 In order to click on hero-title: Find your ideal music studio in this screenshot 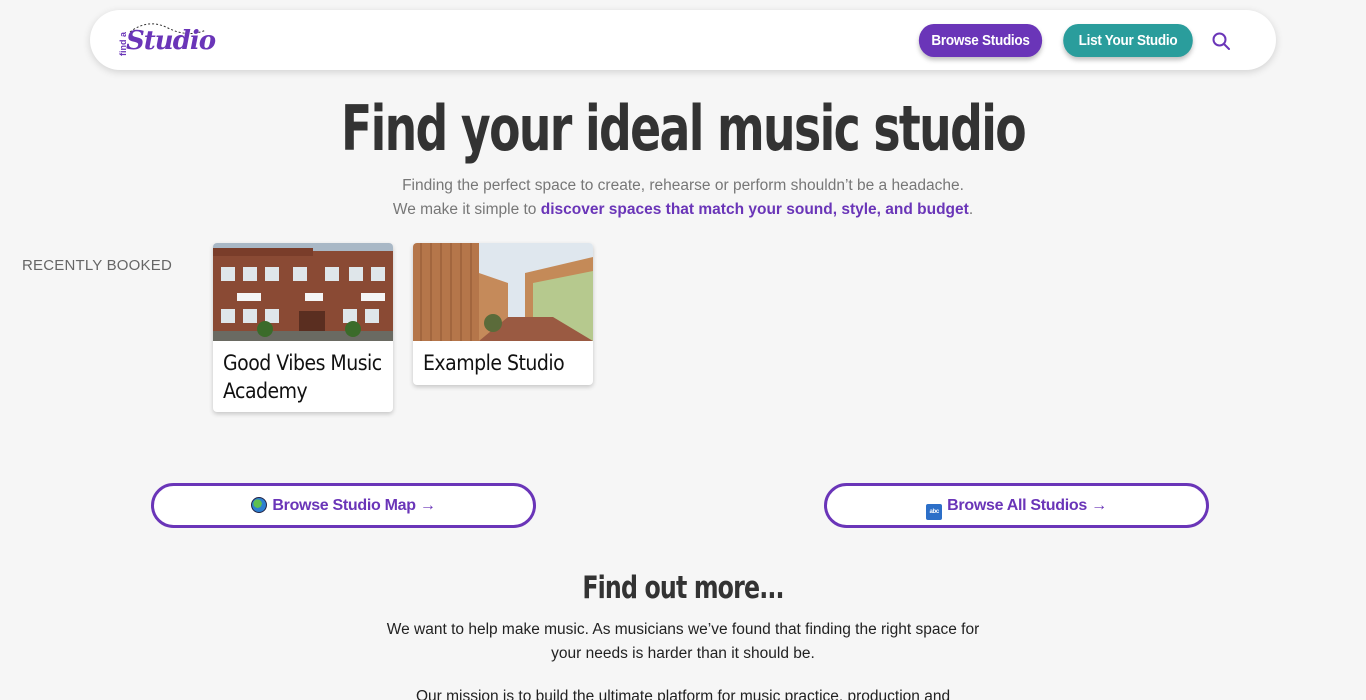, I will do `click(683, 128)`.